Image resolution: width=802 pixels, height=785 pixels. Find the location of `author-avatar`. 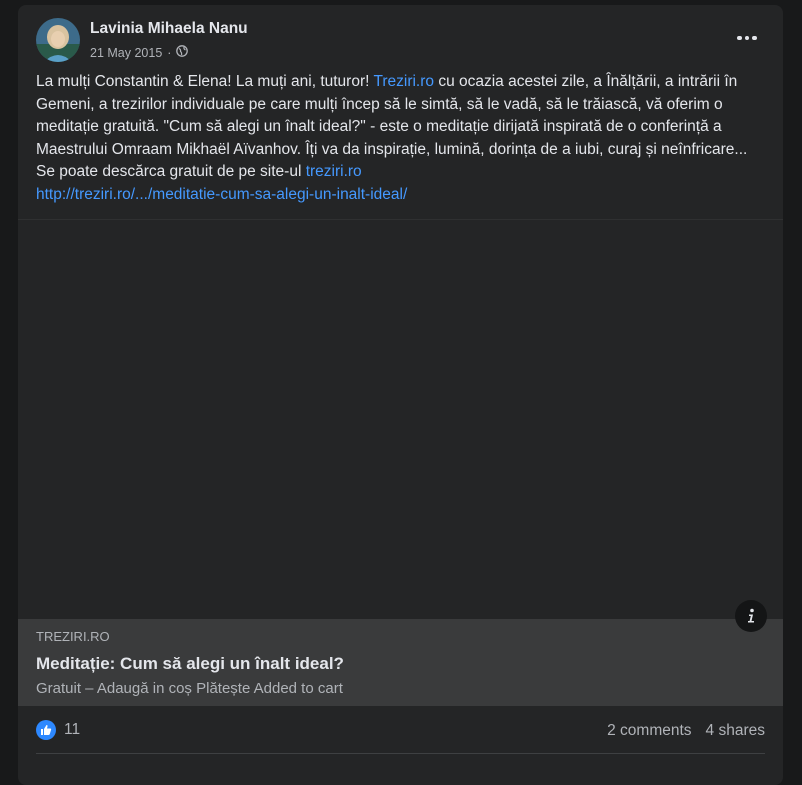

author-avatar is located at coordinates (58, 40).